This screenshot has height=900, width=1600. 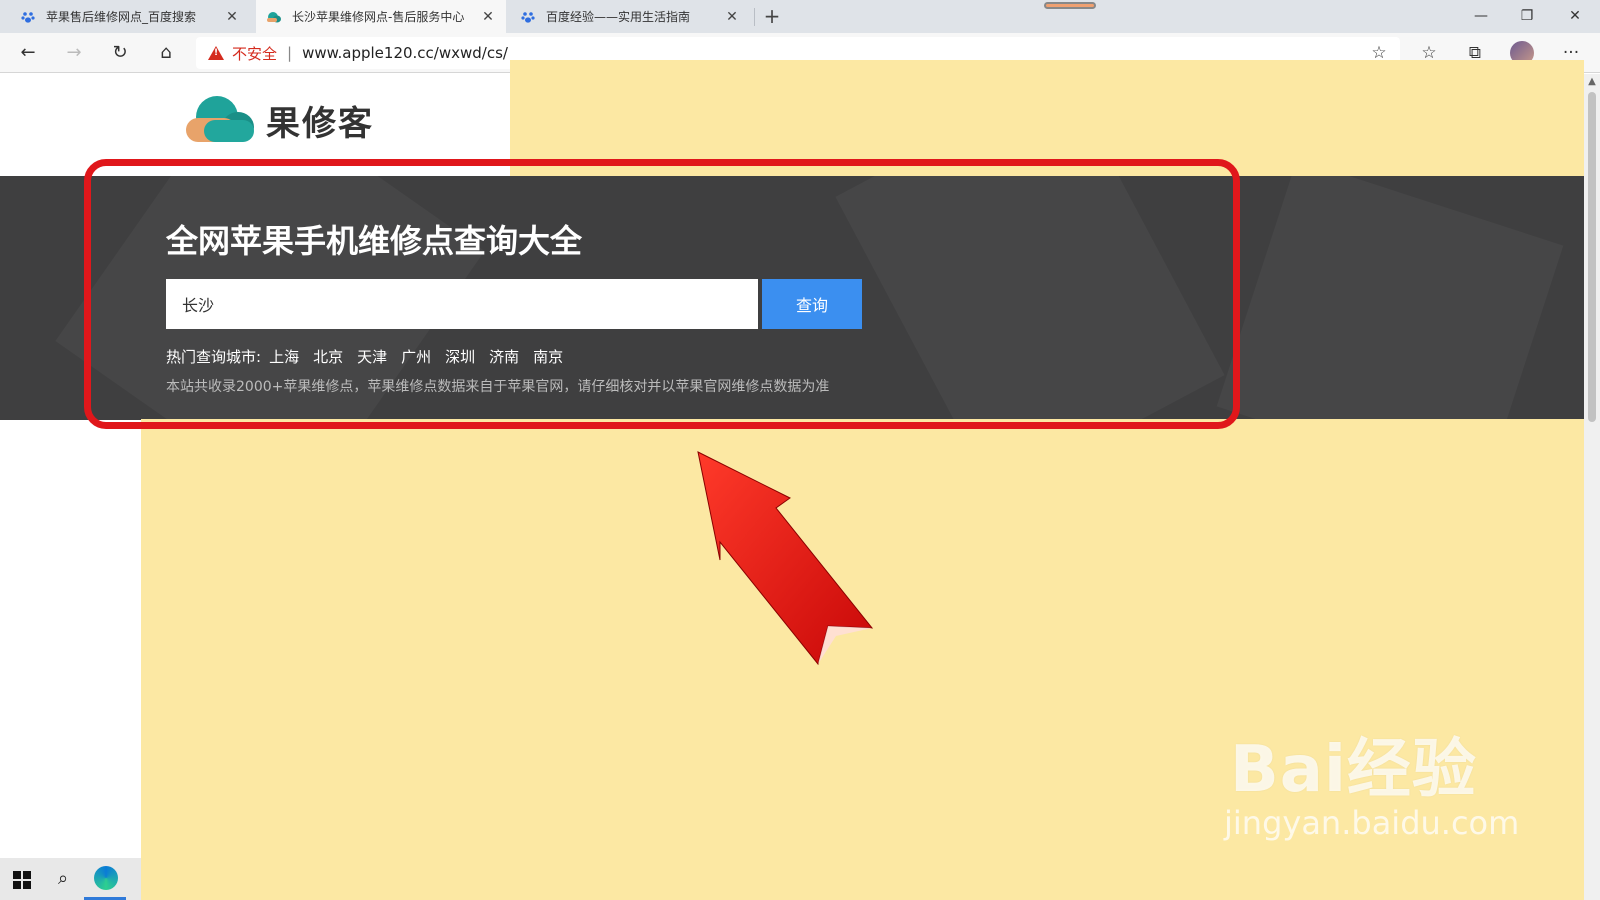 I want to click on site-logo: 果修客, so click(x=280, y=120).